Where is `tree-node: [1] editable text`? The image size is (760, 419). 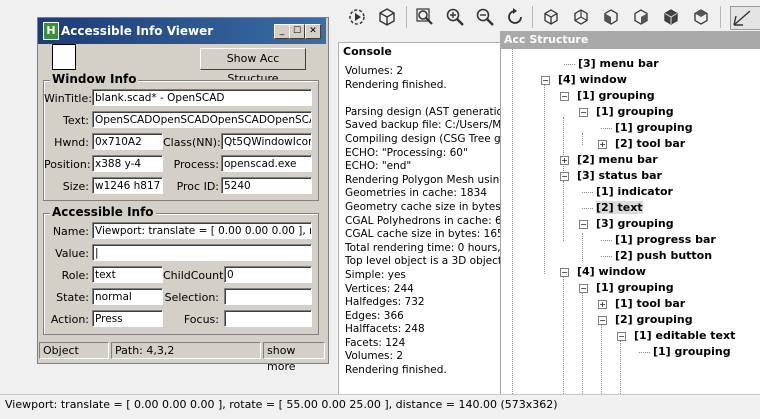
tree-node: [1] editable text is located at coordinates (684, 335).